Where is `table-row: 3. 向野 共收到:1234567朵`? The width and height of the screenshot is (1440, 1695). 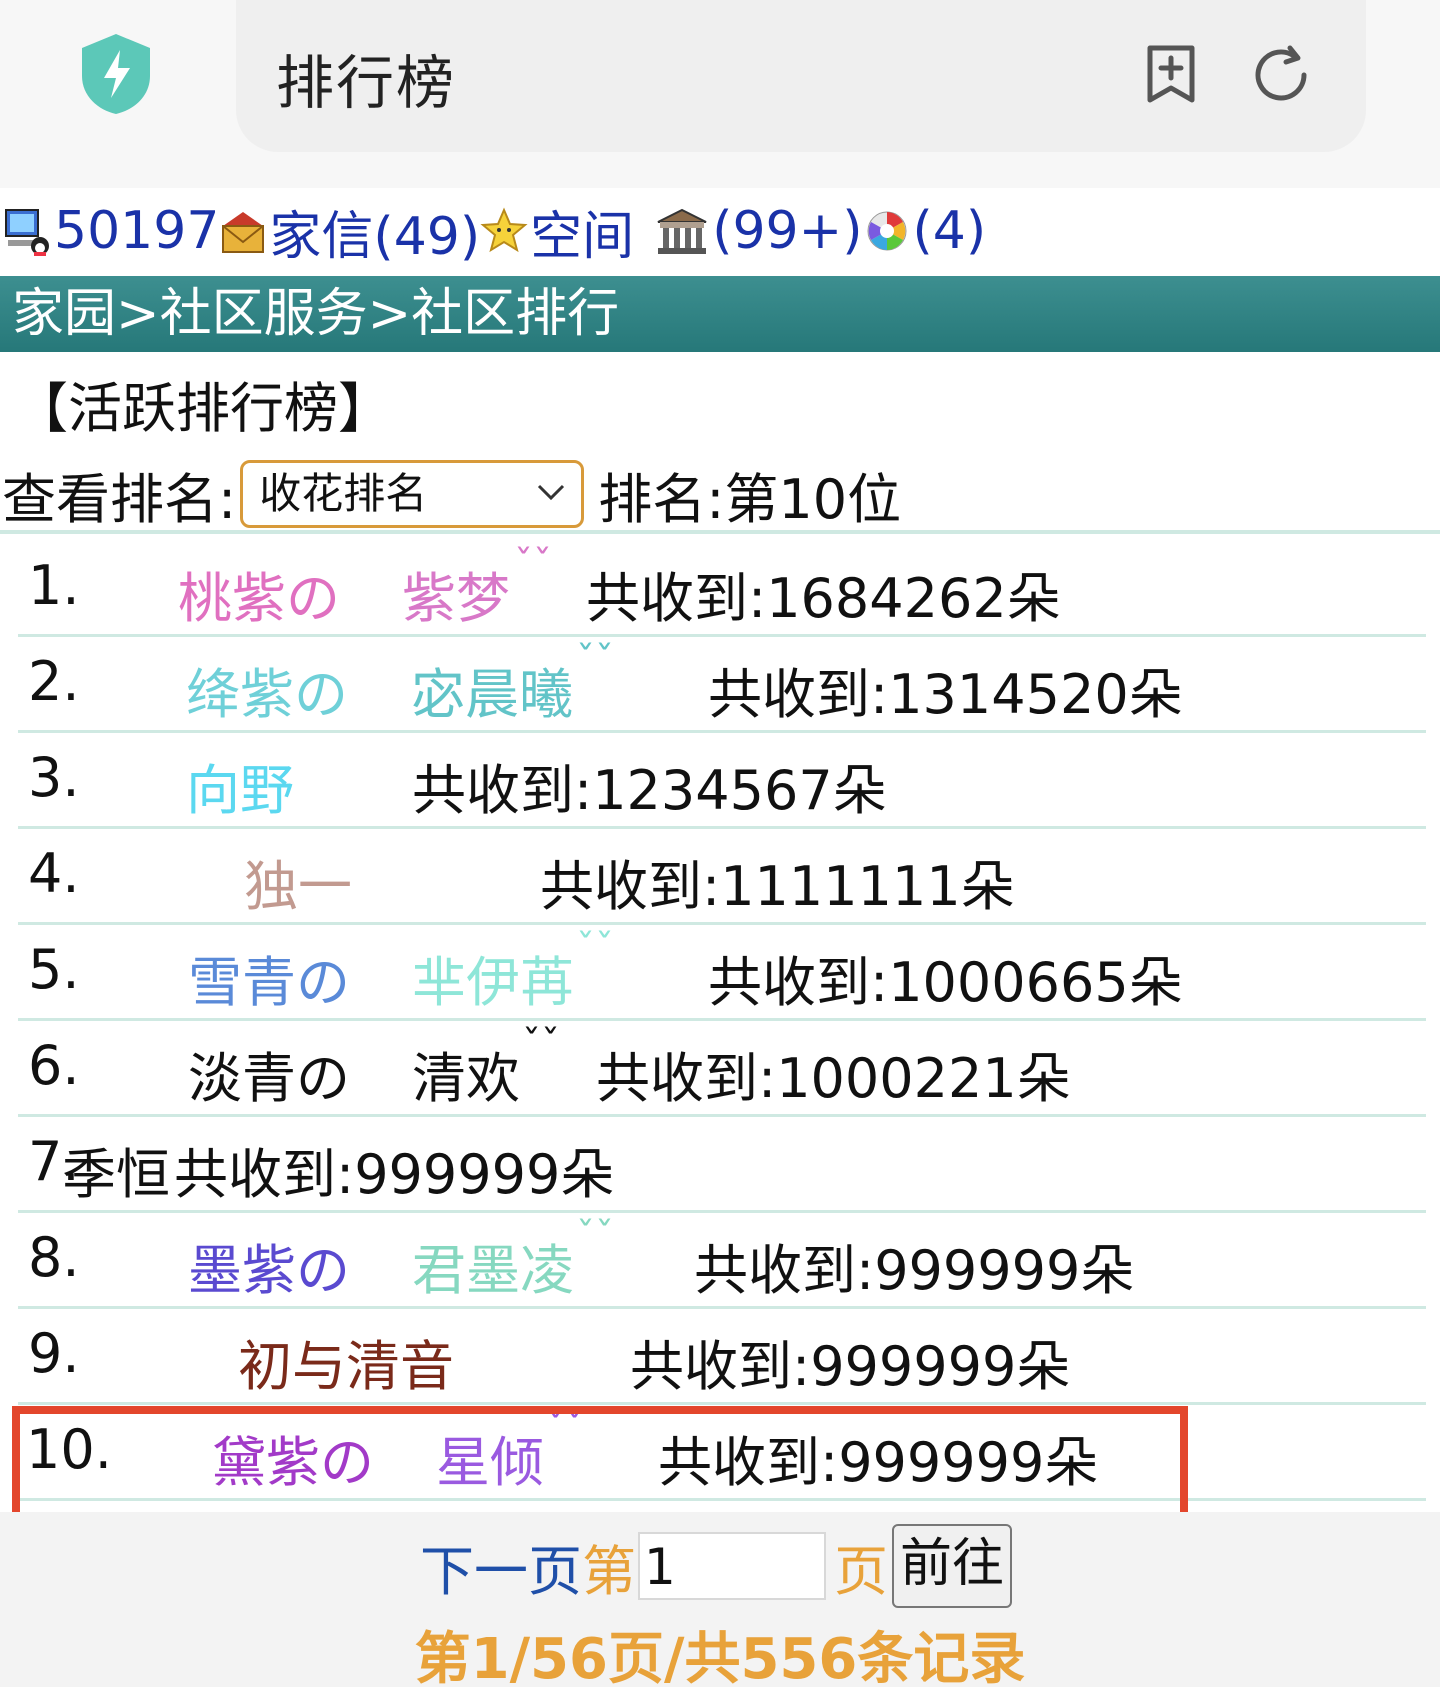
table-row: 3. 向野 共收到:1234567朵 is located at coordinates (722, 780).